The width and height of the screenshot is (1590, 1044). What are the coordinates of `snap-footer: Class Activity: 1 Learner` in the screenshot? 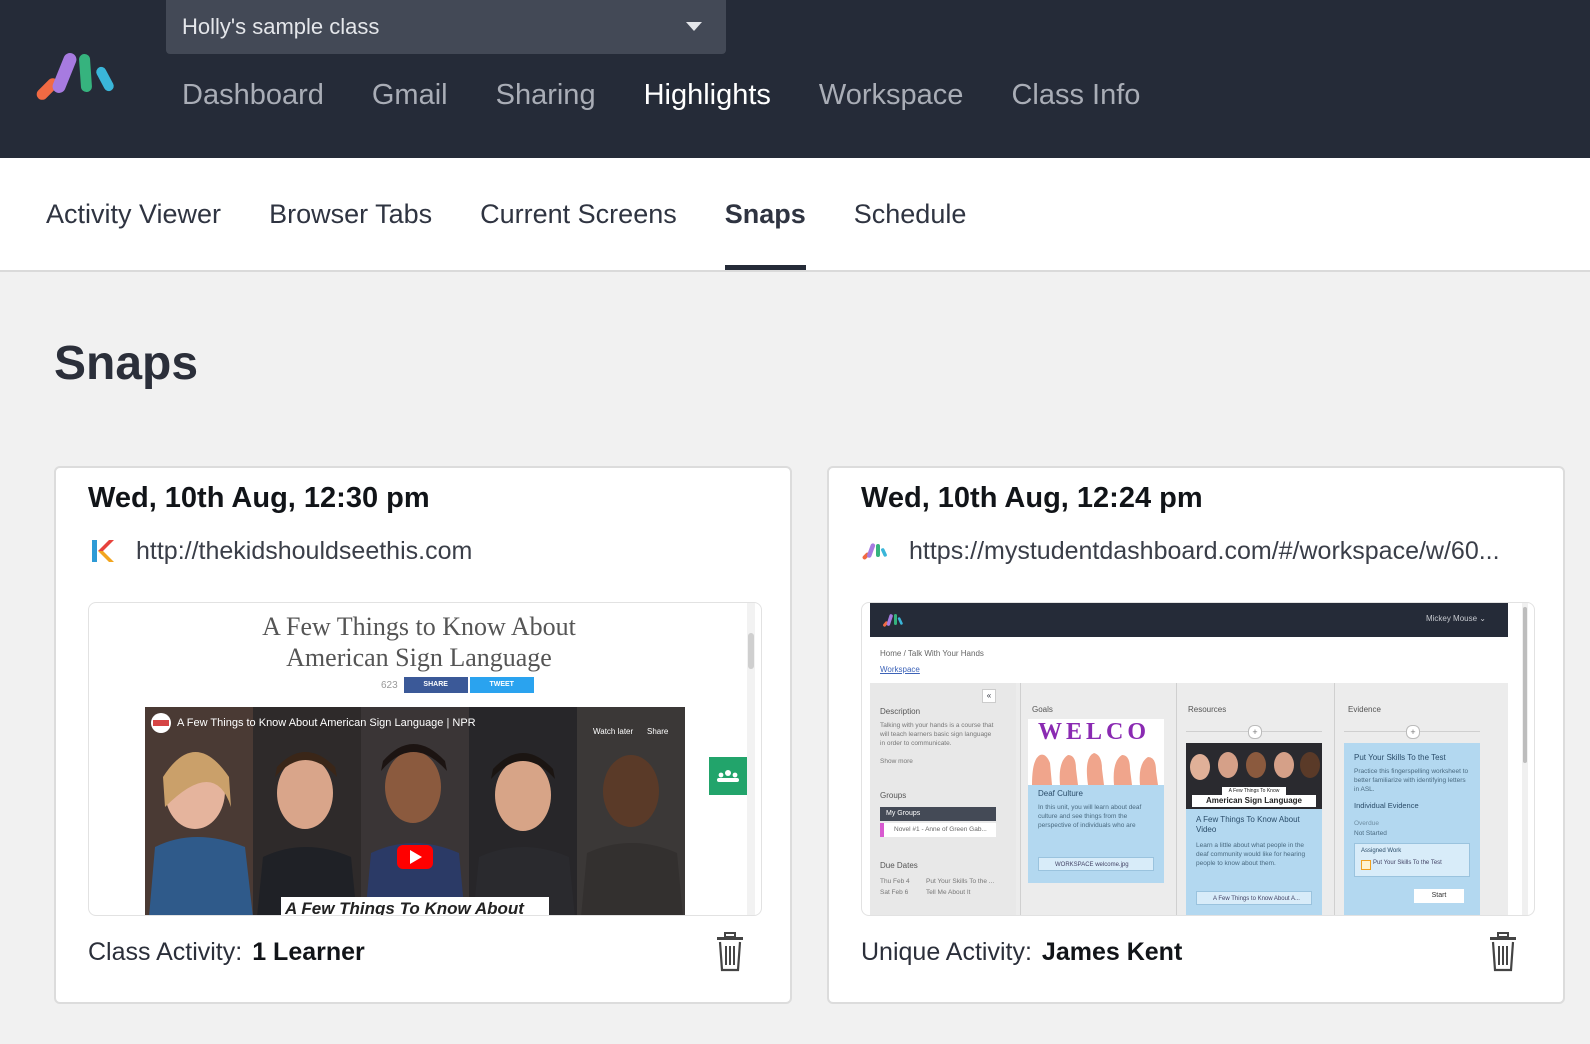 It's located at (423, 952).